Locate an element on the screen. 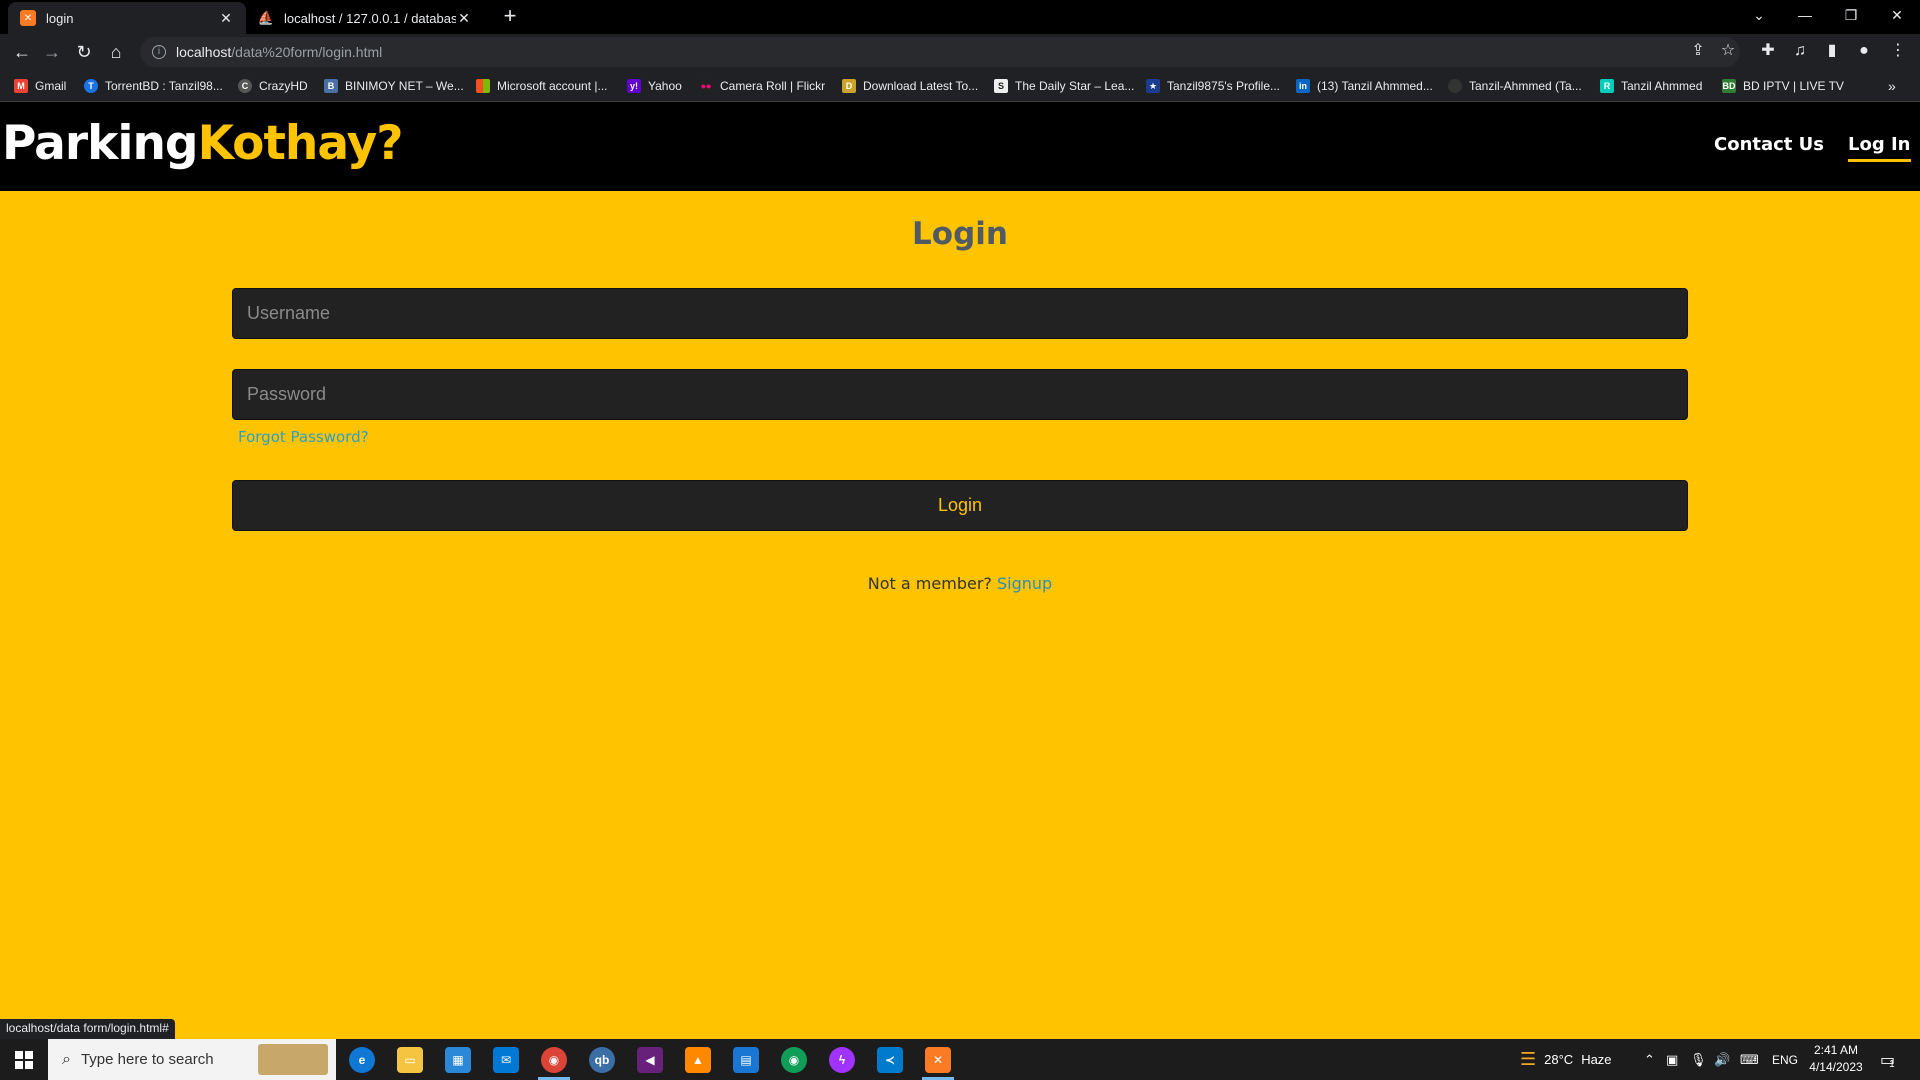 The width and height of the screenshot is (1920, 1080). chevron-up-icon: ⌃ is located at coordinates (1649, 1059).